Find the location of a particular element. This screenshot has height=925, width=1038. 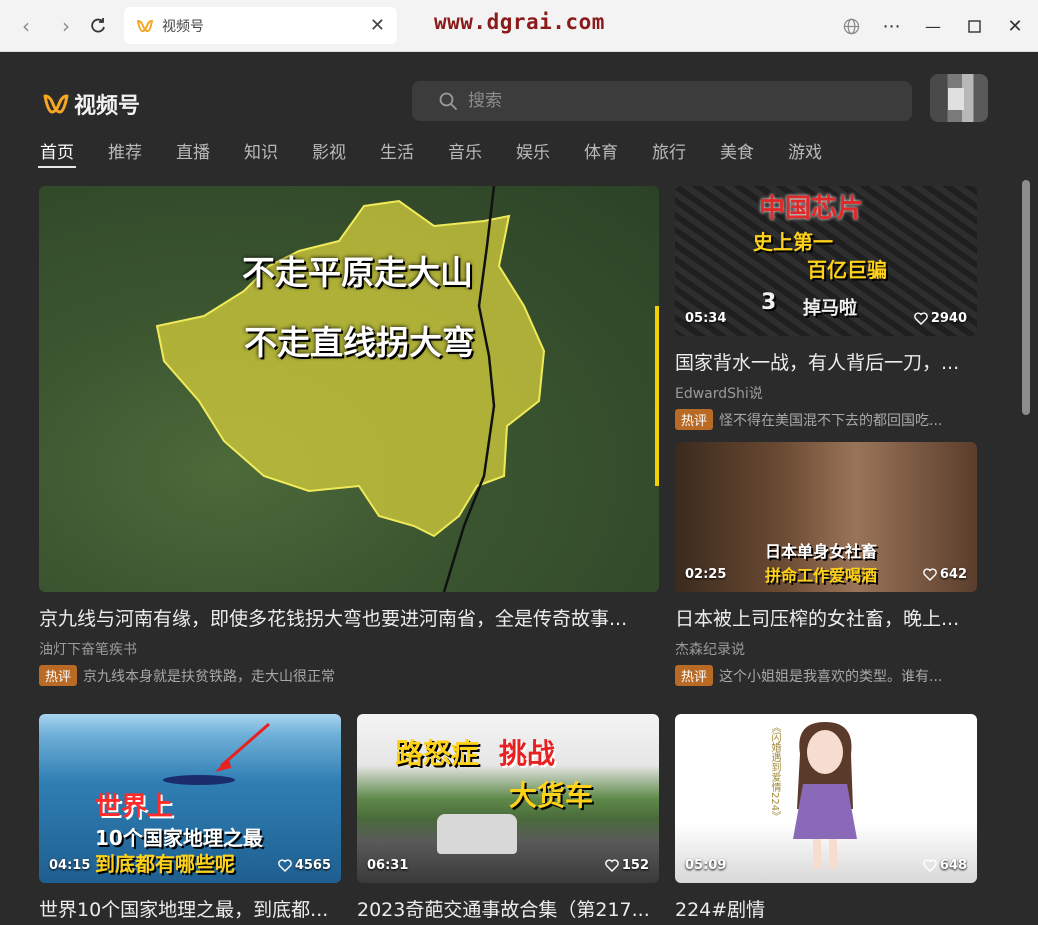

reload-icon is located at coordinates (98, 26).